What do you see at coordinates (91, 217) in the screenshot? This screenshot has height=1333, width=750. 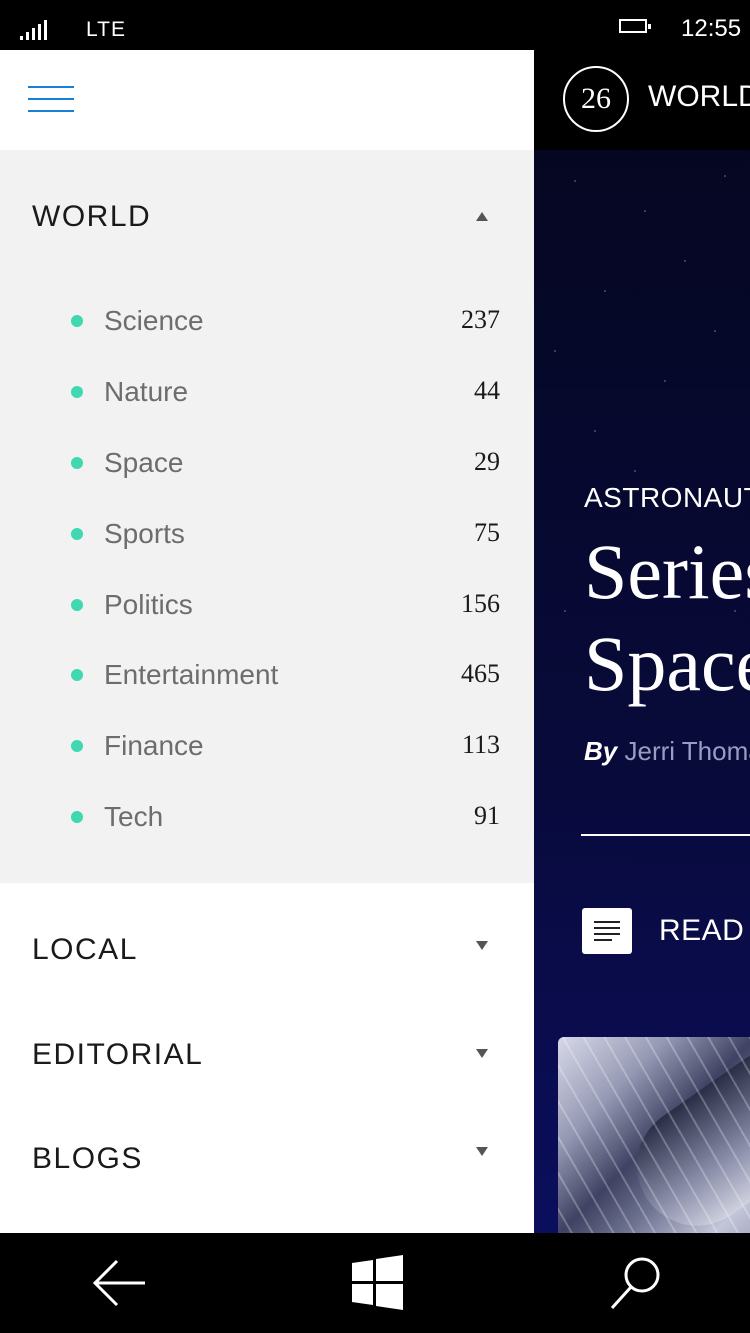 I see `menu-group-title-world: WORLD` at bounding box center [91, 217].